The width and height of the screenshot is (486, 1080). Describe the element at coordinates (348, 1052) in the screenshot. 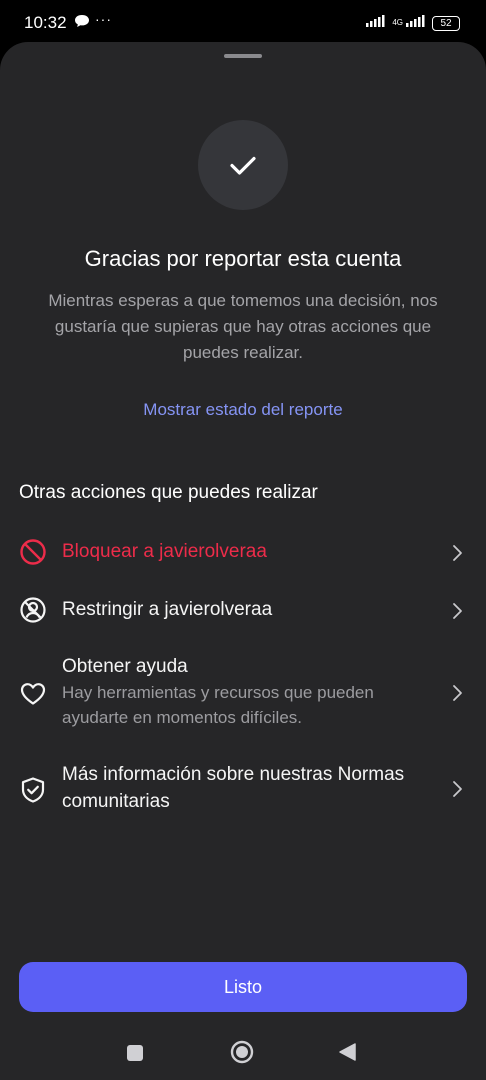

I see `back-triangle-icon` at that location.